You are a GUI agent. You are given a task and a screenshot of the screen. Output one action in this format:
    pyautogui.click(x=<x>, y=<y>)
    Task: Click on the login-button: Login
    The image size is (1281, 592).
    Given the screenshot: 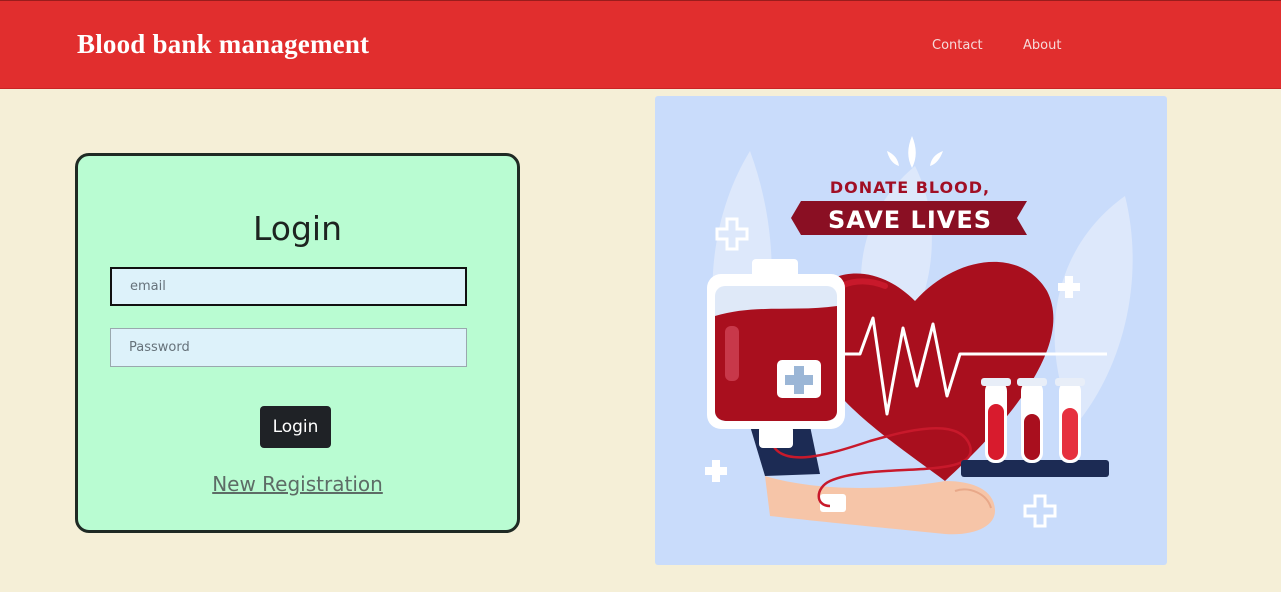 What is the action you would take?
    pyautogui.click(x=295, y=427)
    